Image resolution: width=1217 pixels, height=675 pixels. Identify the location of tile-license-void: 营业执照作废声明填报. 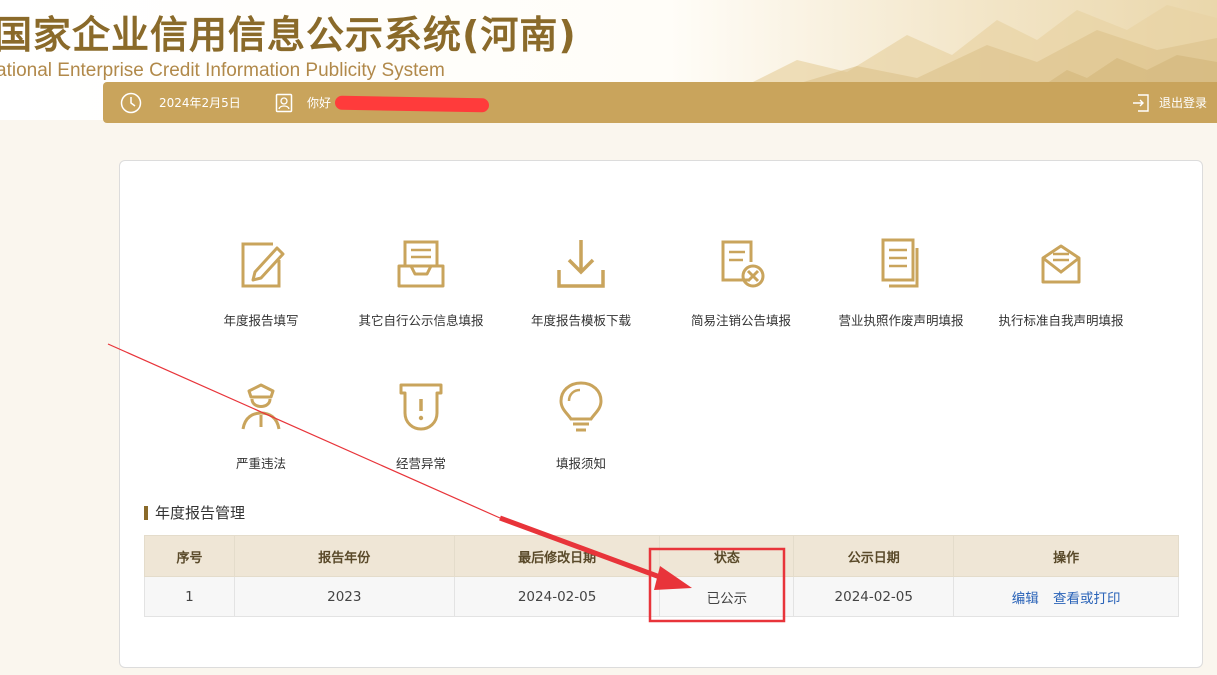
(901, 282).